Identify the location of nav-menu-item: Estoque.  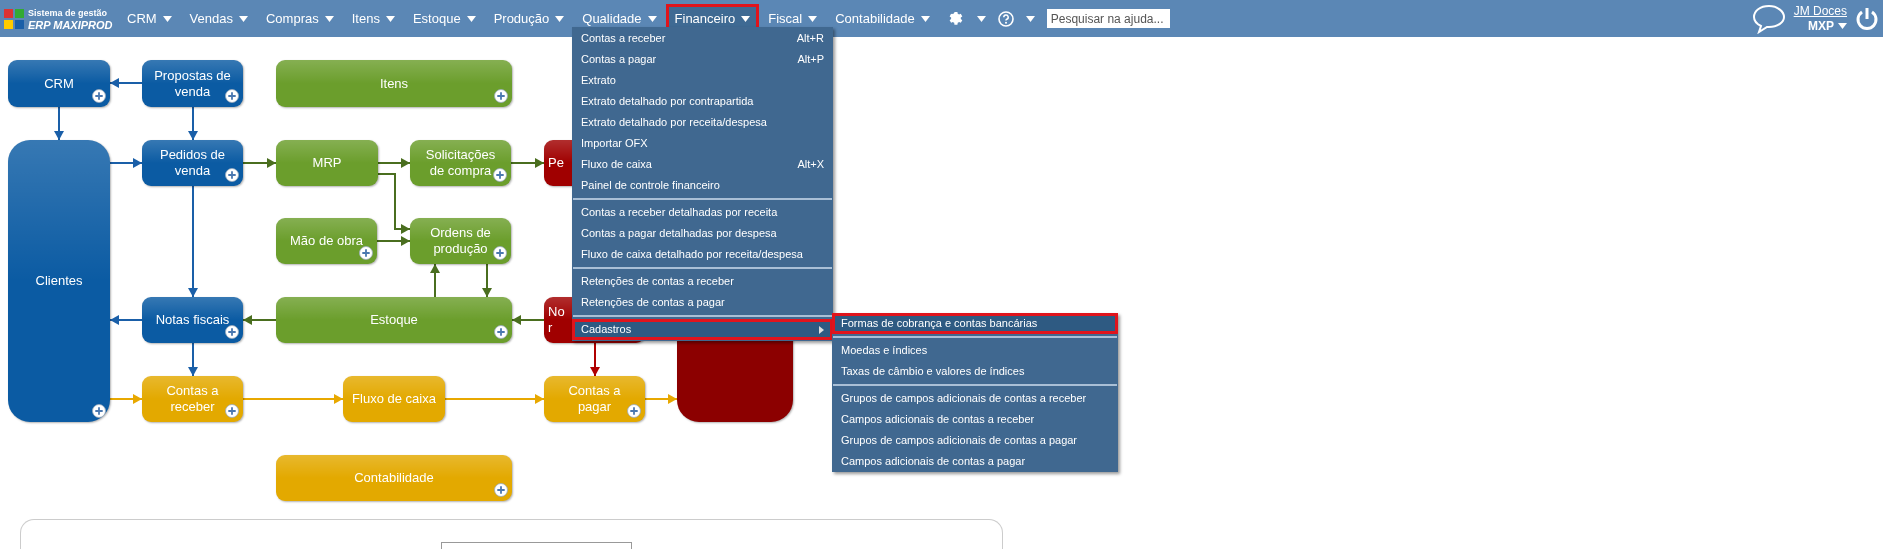
(444, 18).